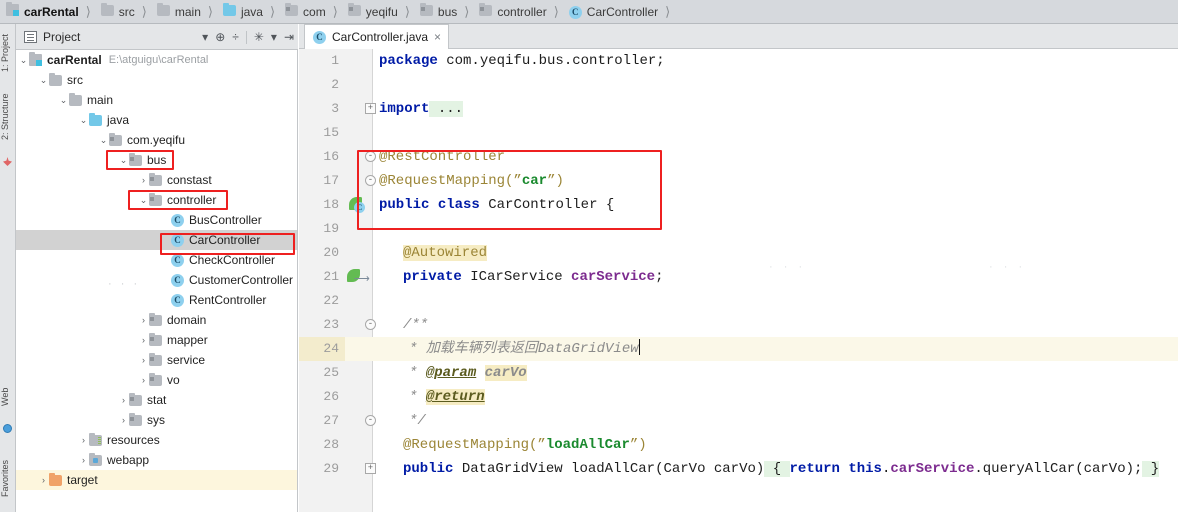  I want to click on keyword: public, so click(428, 469).